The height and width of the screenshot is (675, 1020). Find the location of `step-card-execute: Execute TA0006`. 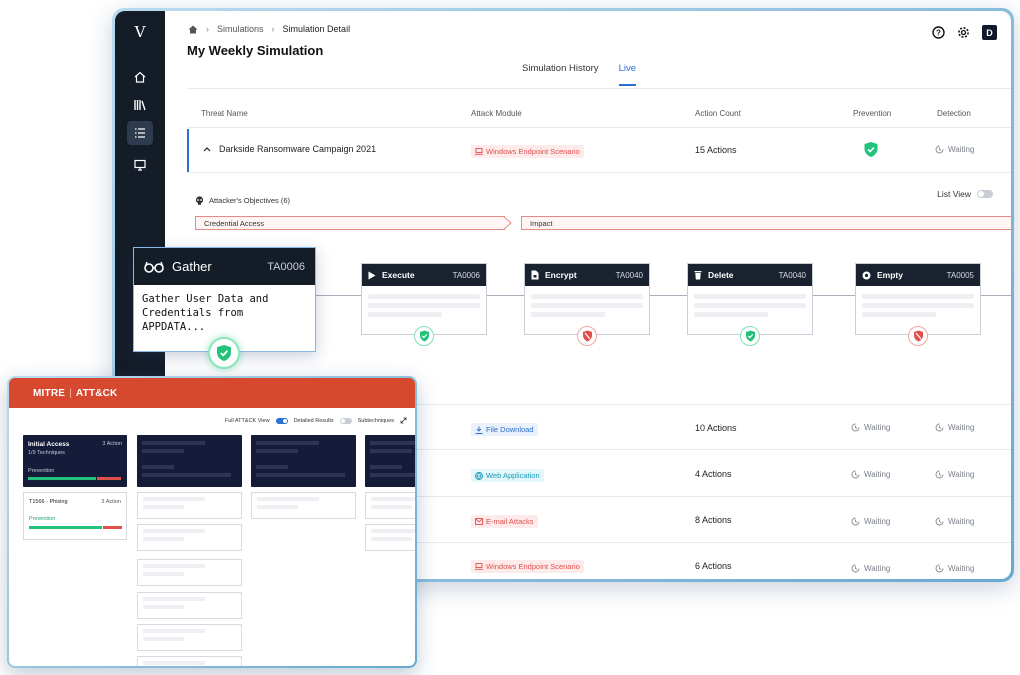

step-card-execute: Execute TA0006 is located at coordinates (424, 299).